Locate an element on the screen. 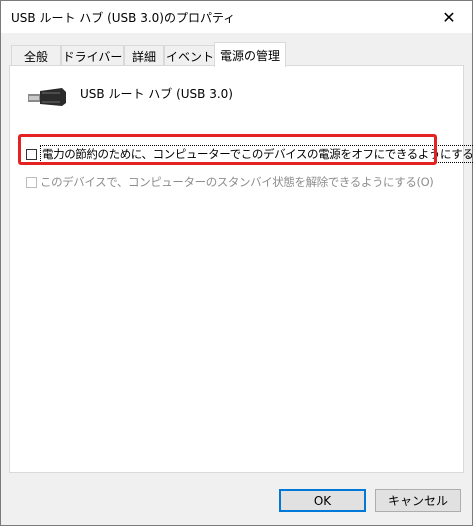  tab-details: 詳細 is located at coordinates (144, 55).